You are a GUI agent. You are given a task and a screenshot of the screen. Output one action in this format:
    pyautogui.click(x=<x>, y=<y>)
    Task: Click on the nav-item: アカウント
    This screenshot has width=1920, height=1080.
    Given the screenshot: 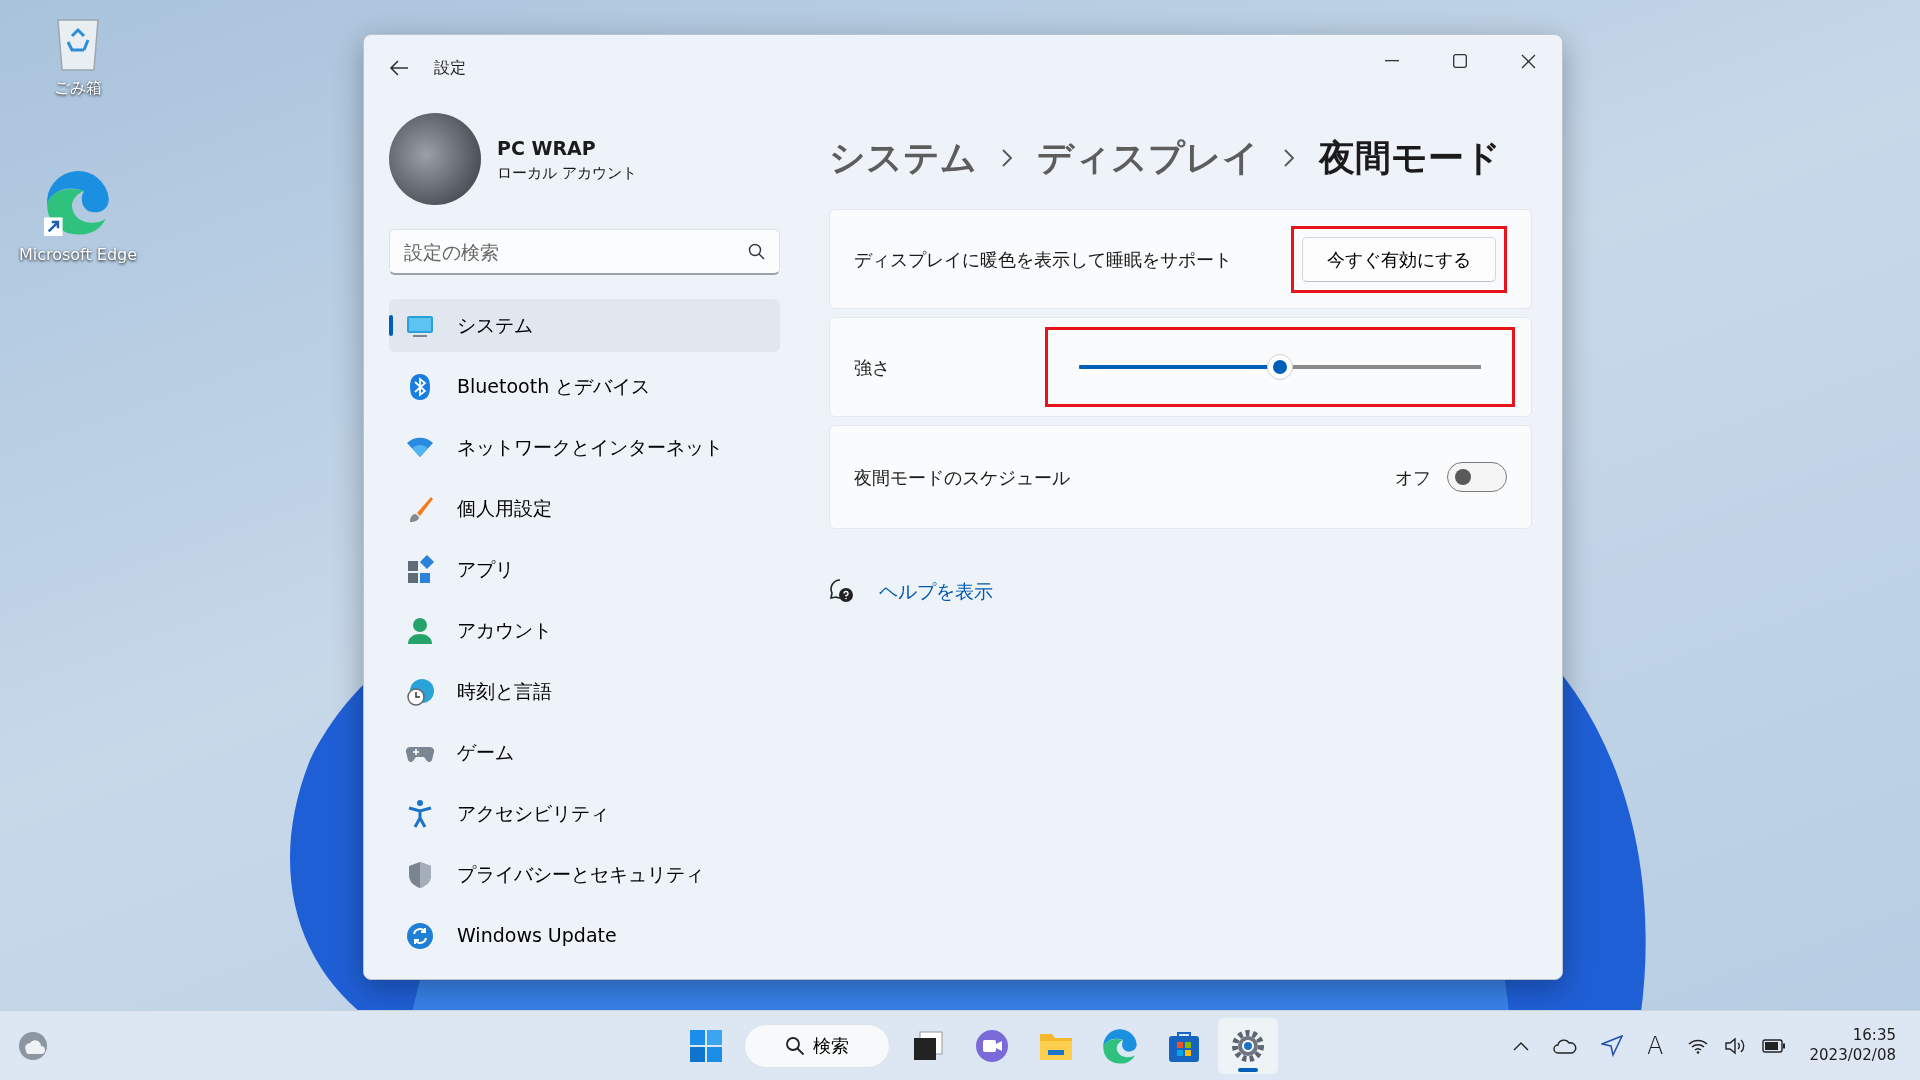 What is the action you would take?
    pyautogui.click(x=584, y=630)
    